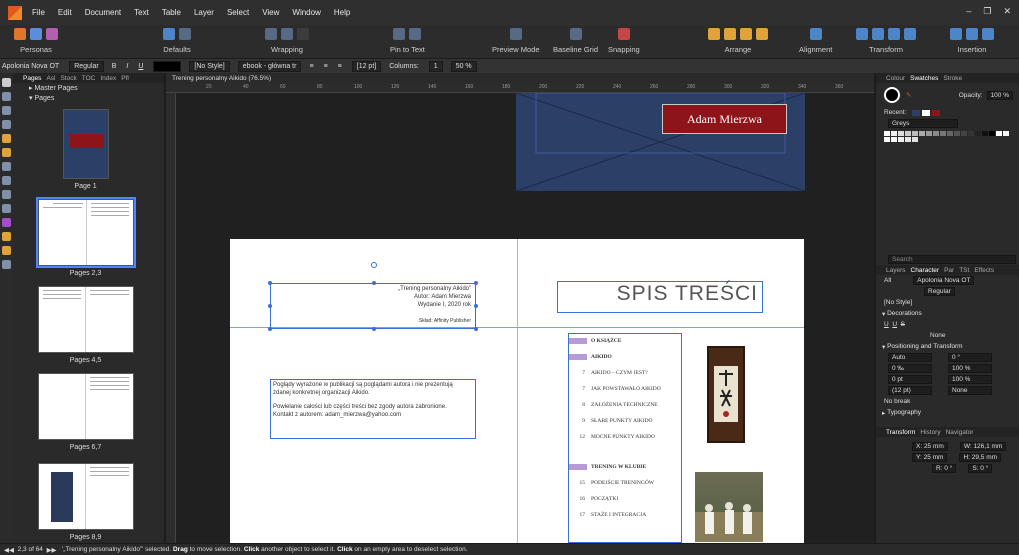 Image resolution: width=1019 pixels, height=555 pixels. What do you see at coordinates (103, 12) in the screenshot?
I see `menu-document: Document` at bounding box center [103, 12].